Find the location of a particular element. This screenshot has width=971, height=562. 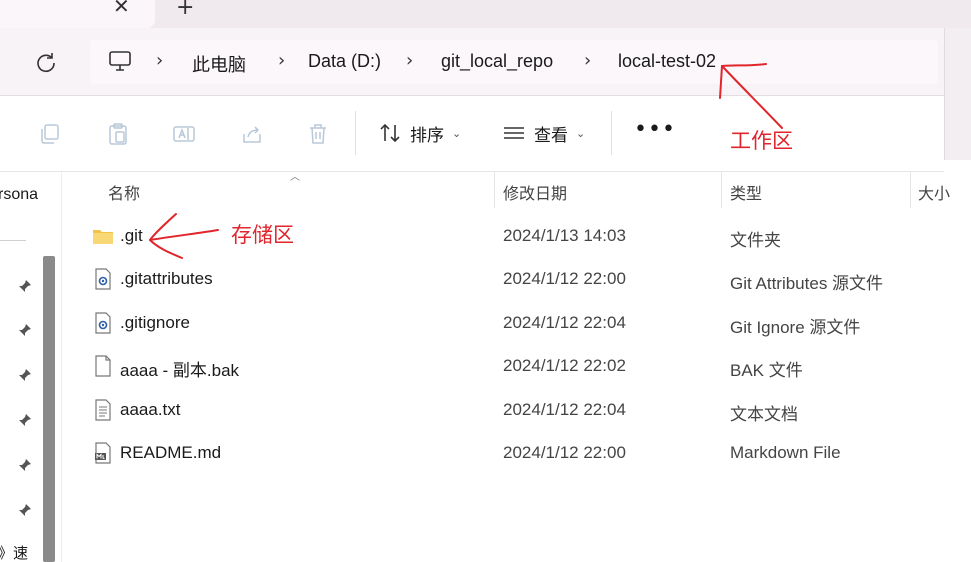

new-tab-button: + is located at coordinates (185, 10).